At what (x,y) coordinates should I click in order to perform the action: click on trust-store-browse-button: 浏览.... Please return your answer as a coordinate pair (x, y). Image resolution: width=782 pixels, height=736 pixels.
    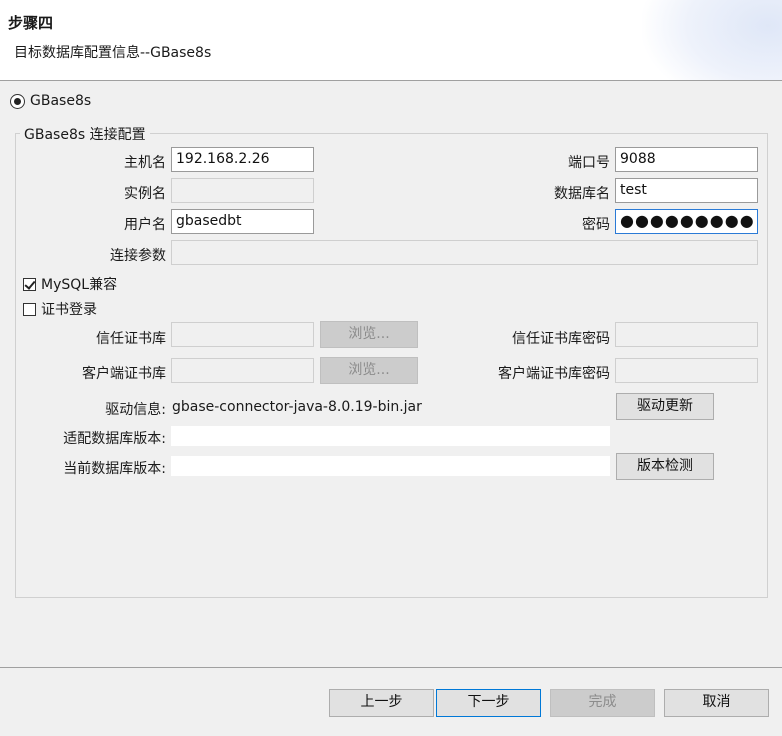
    Looking at the image, I should click on (369, 334).